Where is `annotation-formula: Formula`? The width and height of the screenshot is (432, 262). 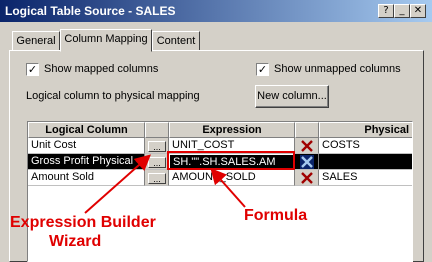 annotation-formula: Formula is located at coordinates (276, 215).